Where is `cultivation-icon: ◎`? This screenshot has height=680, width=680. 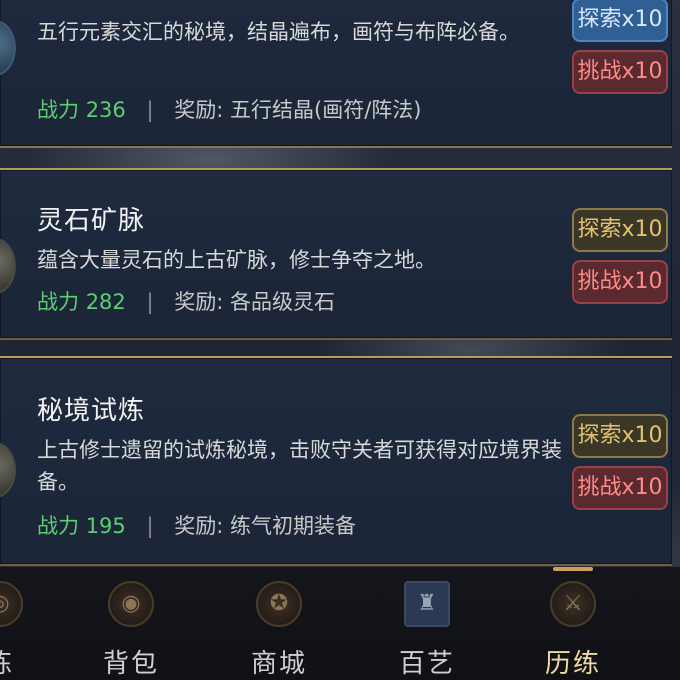 cultivation-icon: ◎ is located at coordinates (11, 604).